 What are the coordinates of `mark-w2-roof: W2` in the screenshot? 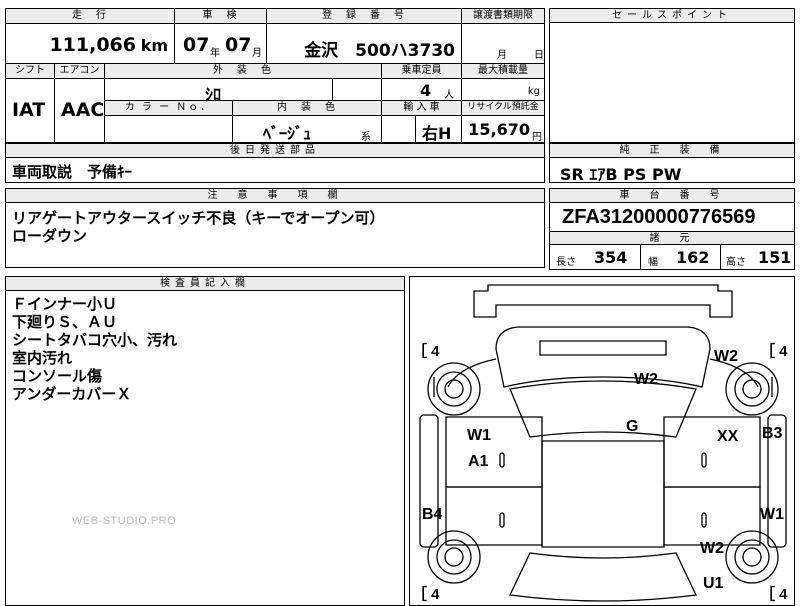 It's located at (646, 379).